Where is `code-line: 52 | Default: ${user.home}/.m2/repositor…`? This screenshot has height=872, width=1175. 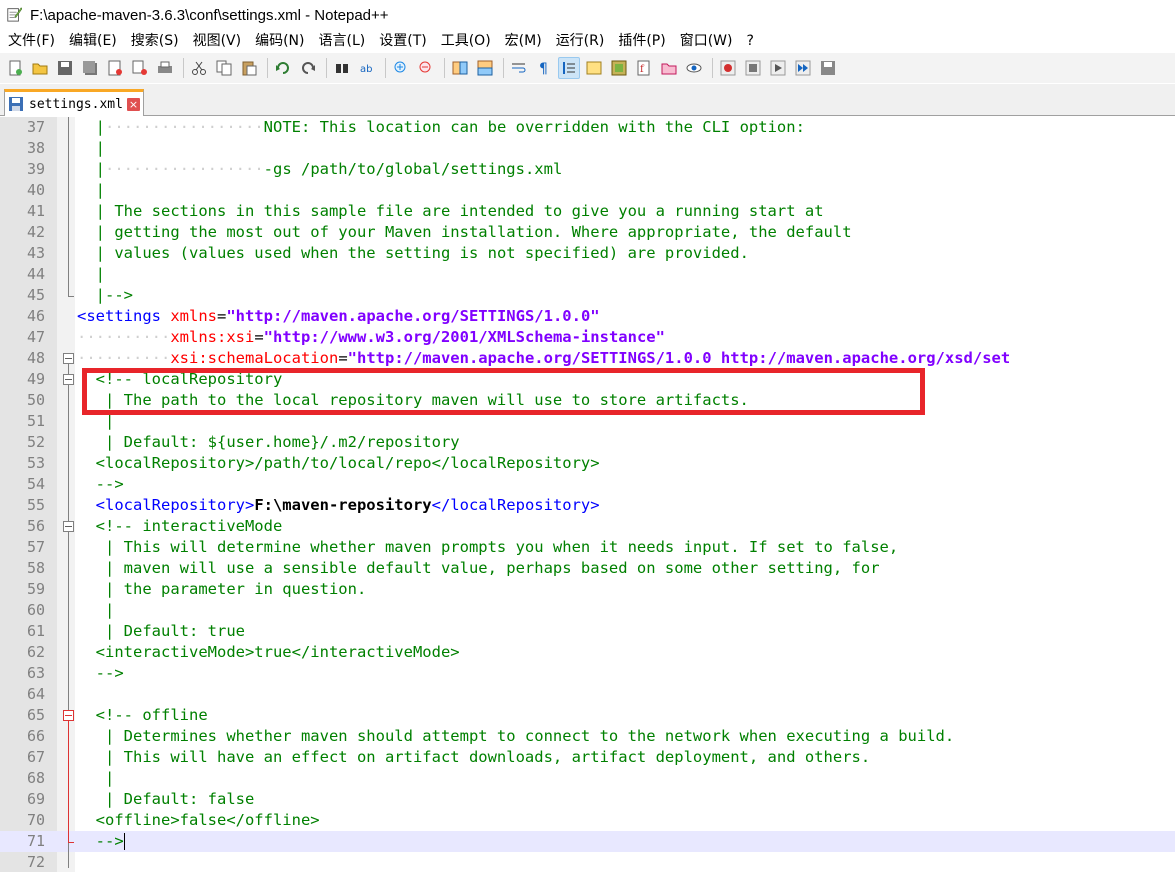
code-line: 52 | Default: ${user.home}/.m2/repositor… is located at coordinates (587, 442).